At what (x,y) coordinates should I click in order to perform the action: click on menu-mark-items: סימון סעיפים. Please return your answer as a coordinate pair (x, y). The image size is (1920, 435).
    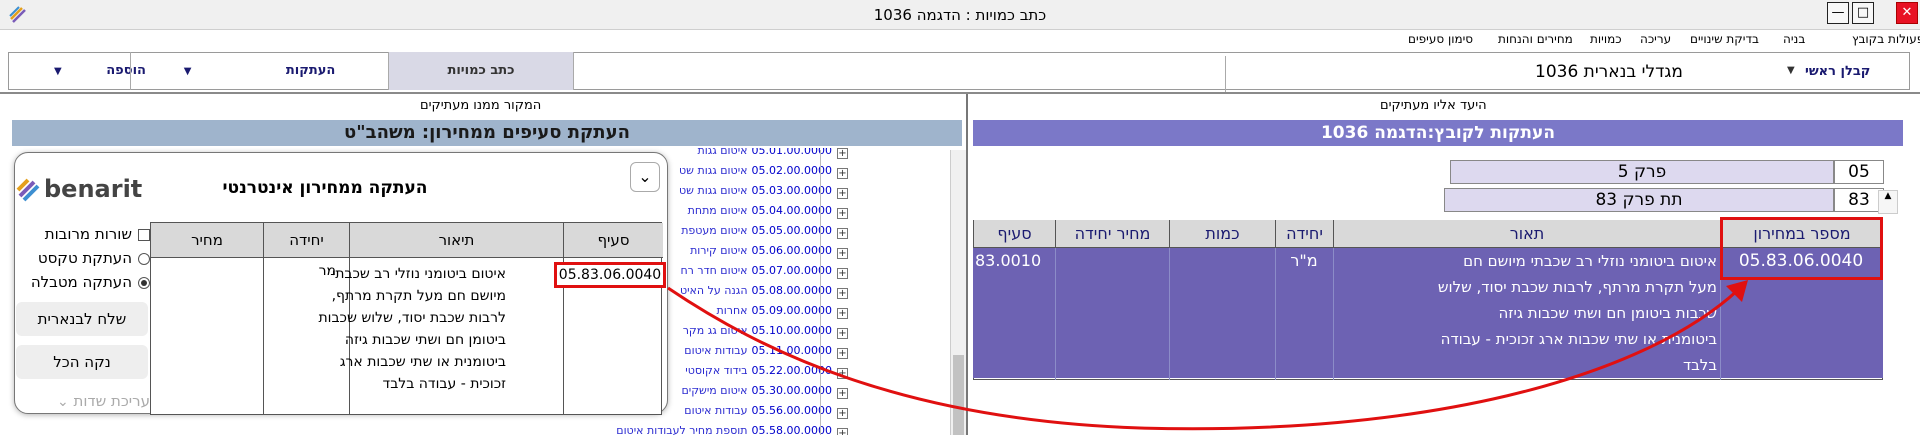
    Looking at the image, I should click on (1440, 39).